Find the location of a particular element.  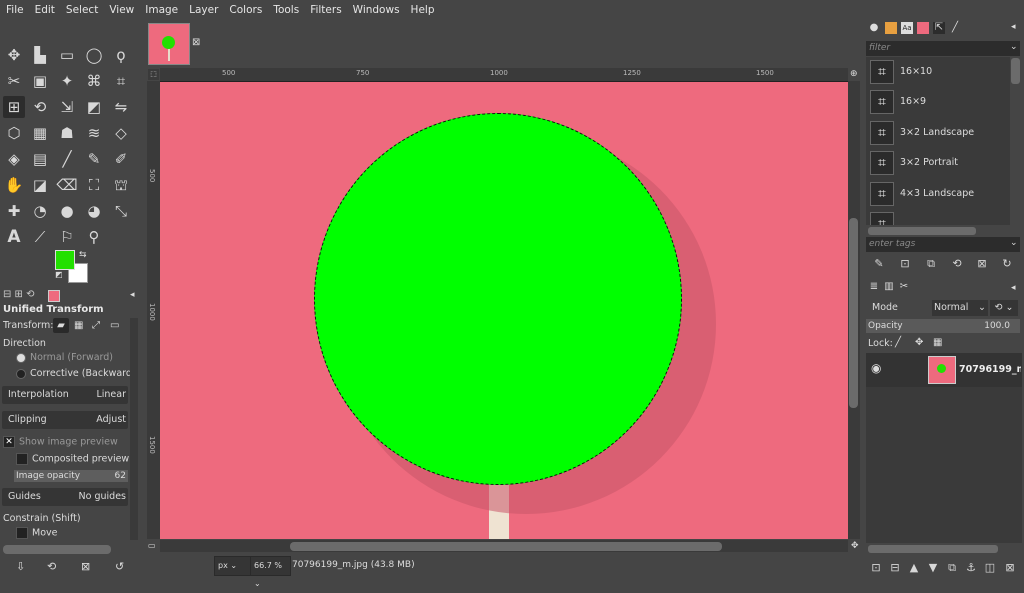

fonts-tab-icon: Aa is located at coordinates (907, 28).